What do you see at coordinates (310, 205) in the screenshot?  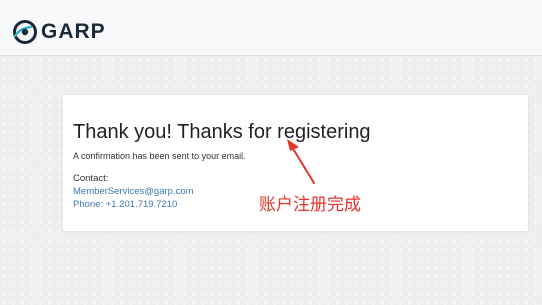 I see `annotation-text: 账户注册完成` at bounding box center [310, 205].